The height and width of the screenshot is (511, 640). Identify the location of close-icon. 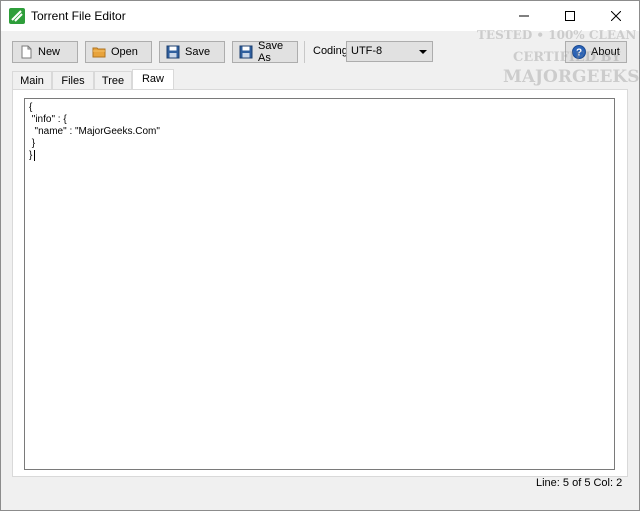
(616, 16).